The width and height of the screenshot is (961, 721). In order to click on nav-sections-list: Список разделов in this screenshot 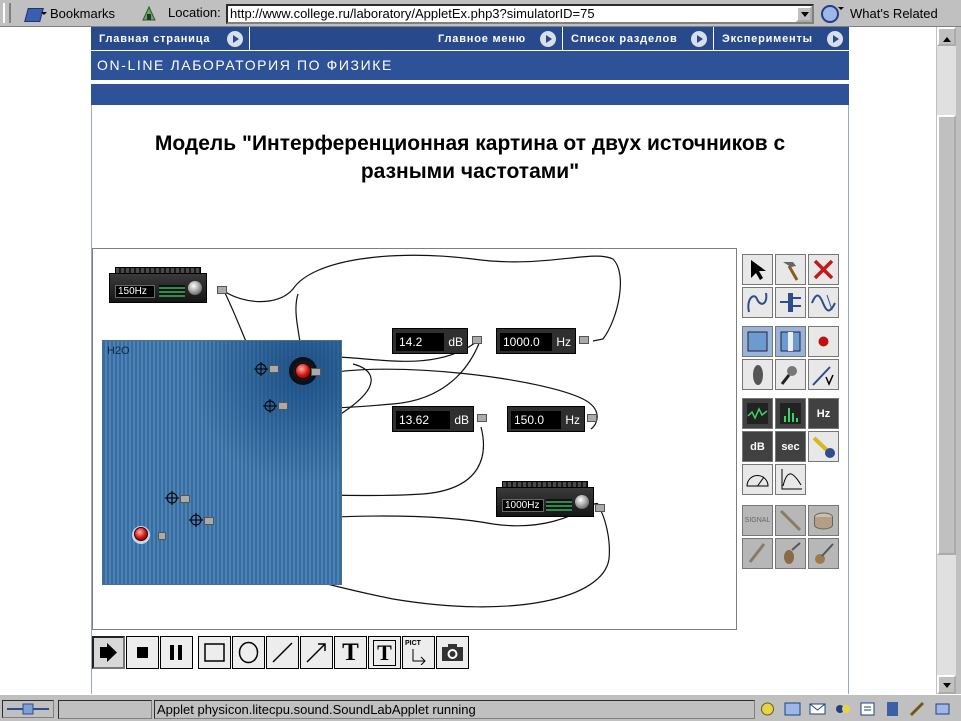, I will do `click(638, 38)`.